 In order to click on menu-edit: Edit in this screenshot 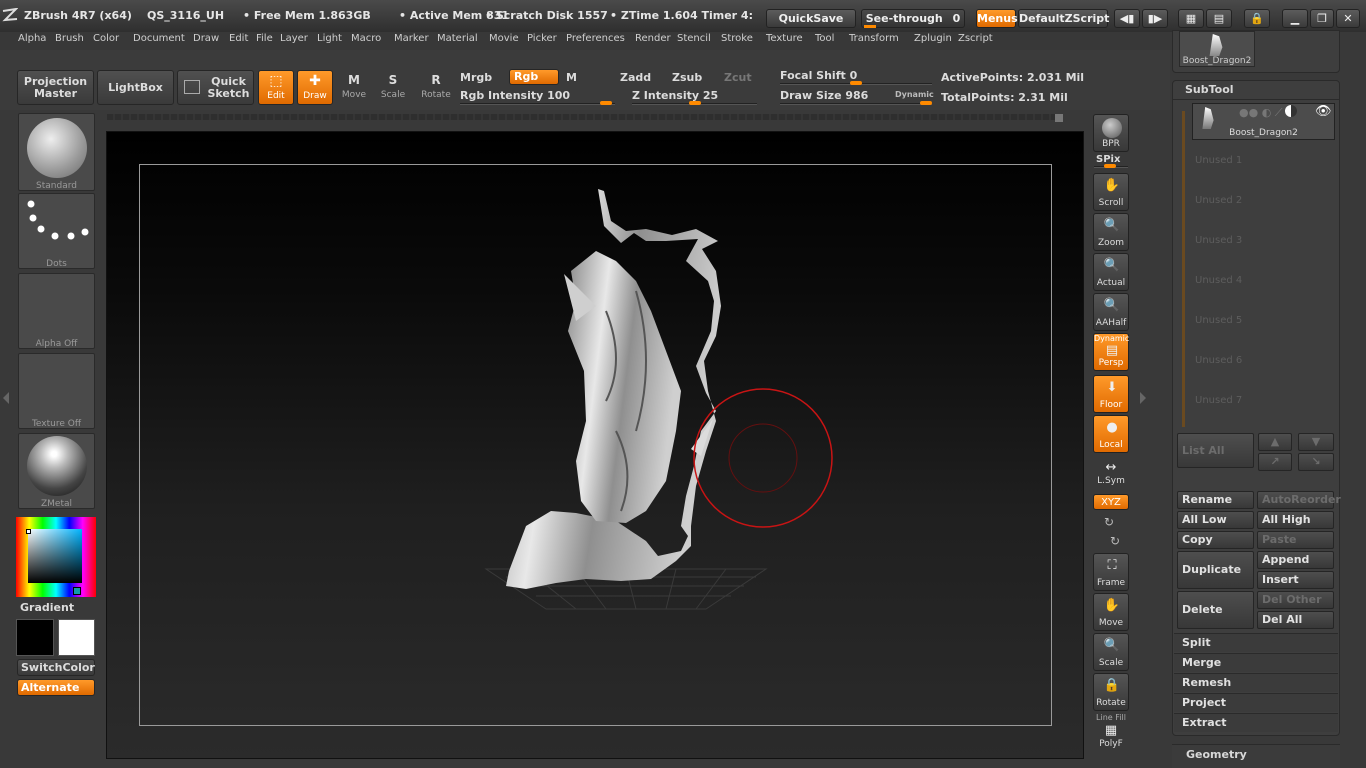, I will do `click(238, 38)`.